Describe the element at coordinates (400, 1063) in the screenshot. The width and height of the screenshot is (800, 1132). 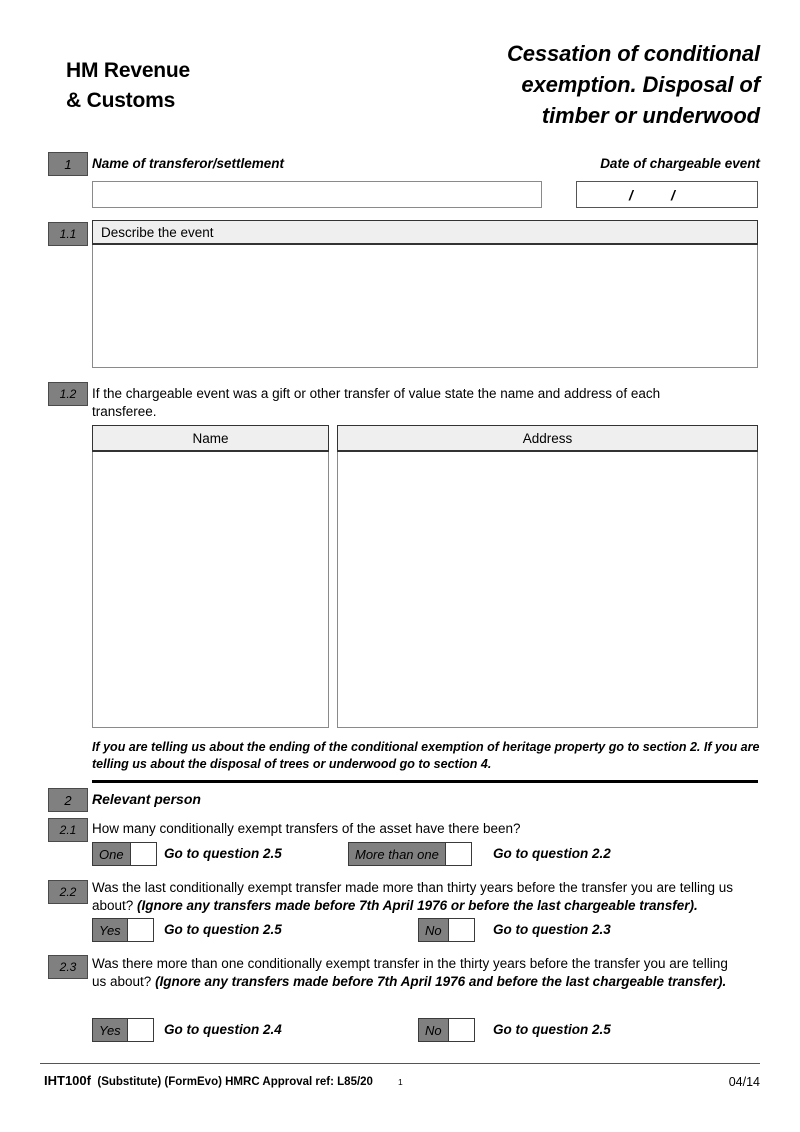
I see `footer-divider` at that location.